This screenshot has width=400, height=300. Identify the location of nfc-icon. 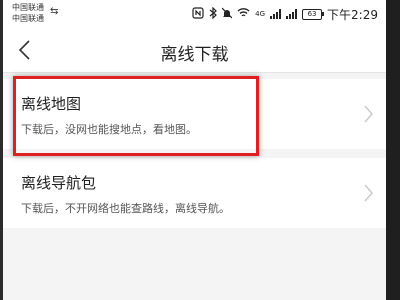
(198, 14).